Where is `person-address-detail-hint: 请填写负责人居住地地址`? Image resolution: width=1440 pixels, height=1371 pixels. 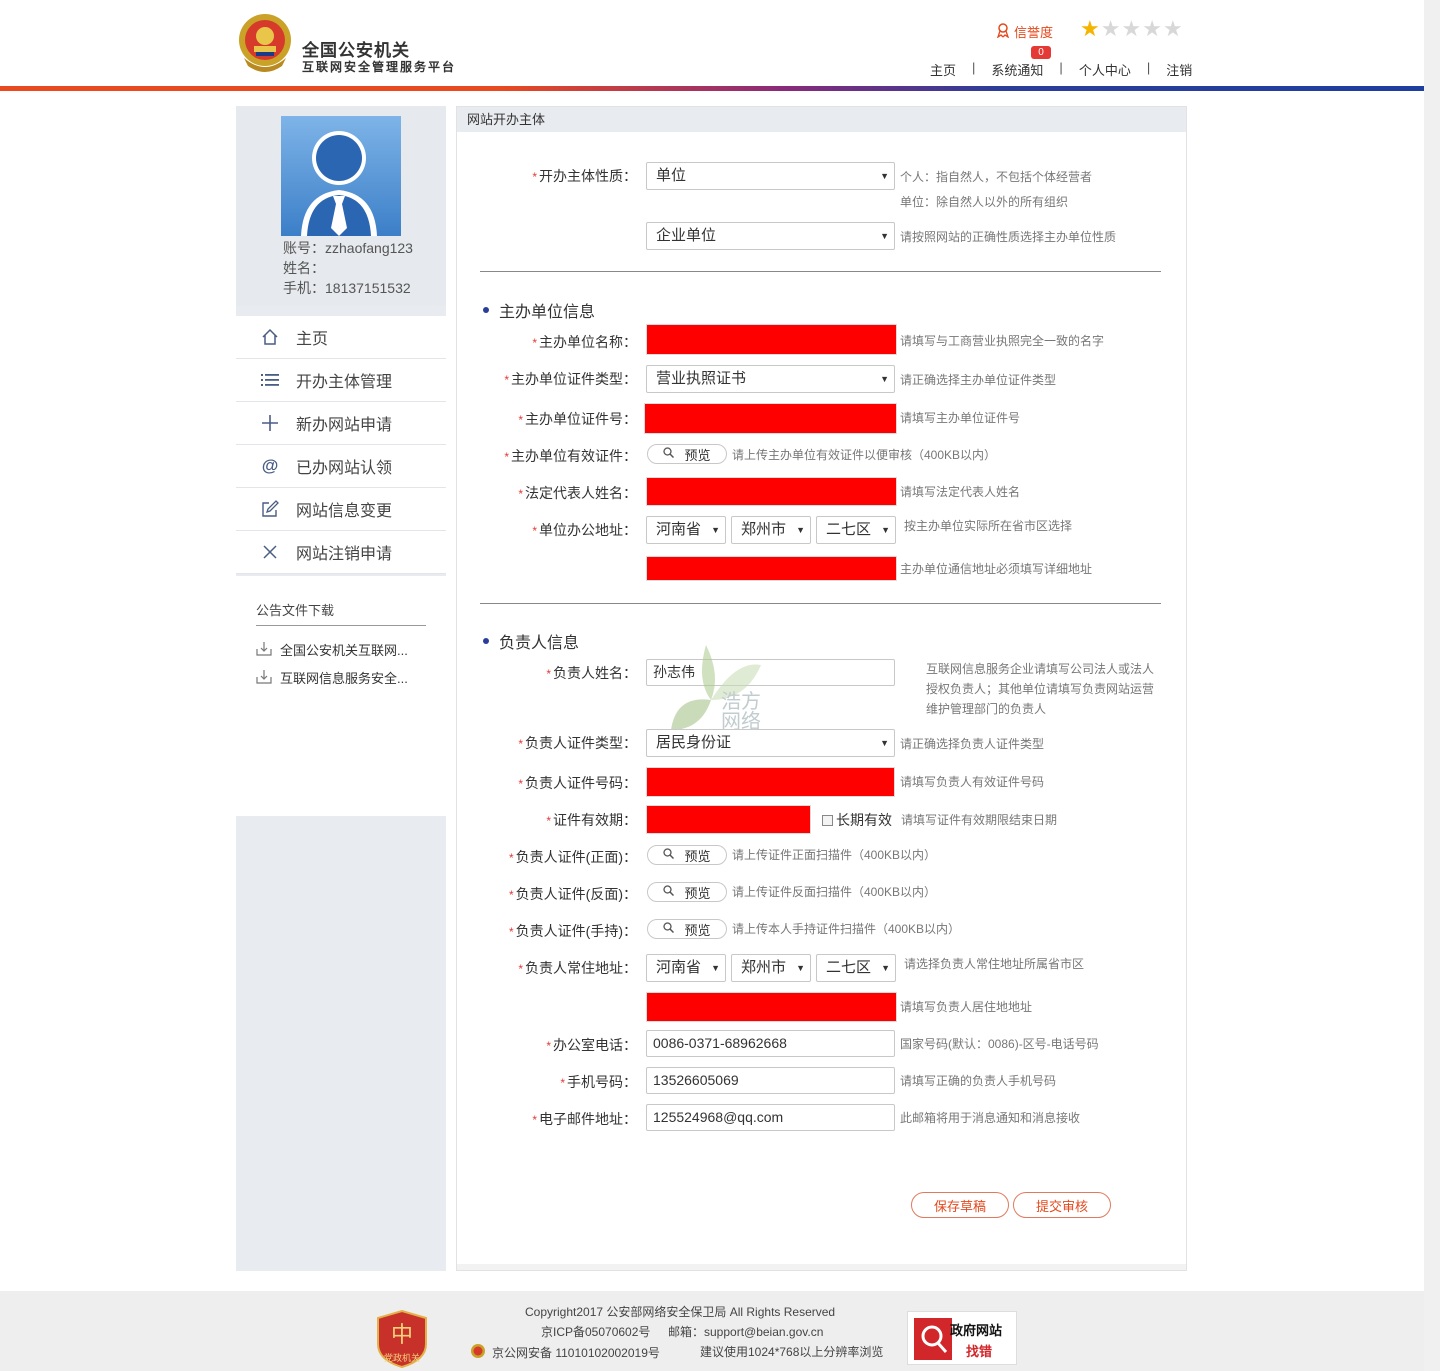 person-address-detail-hint: 请填写负责人居住地地址 is located at coordinates (966, 1007).